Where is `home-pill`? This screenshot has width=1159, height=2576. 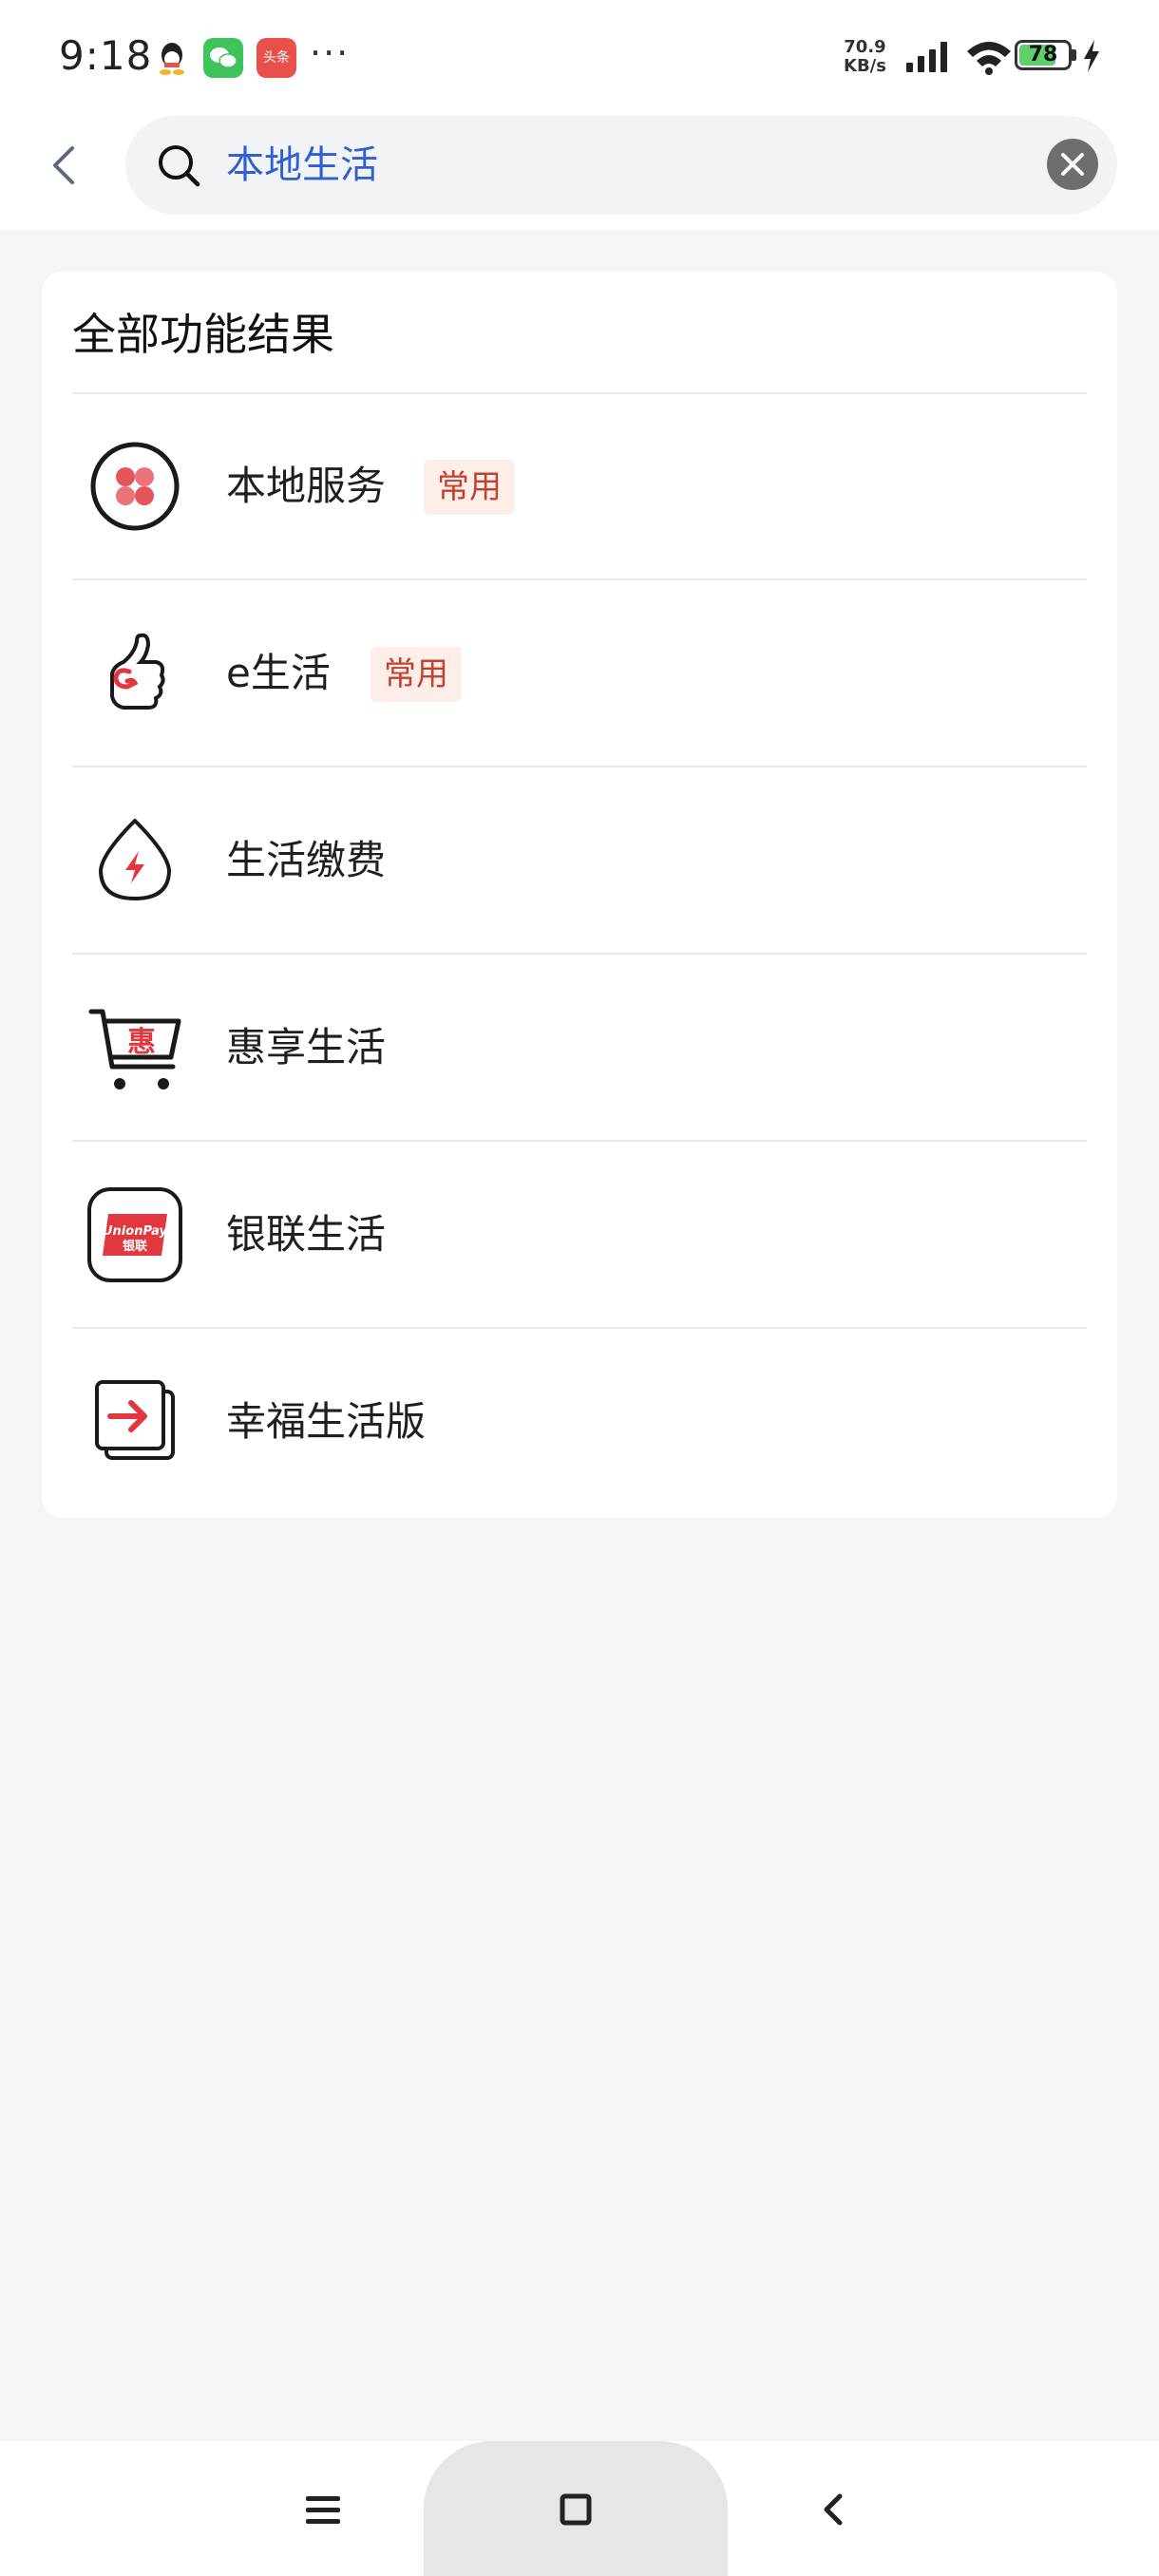 home-pill is located at coordinates (576, 2508).